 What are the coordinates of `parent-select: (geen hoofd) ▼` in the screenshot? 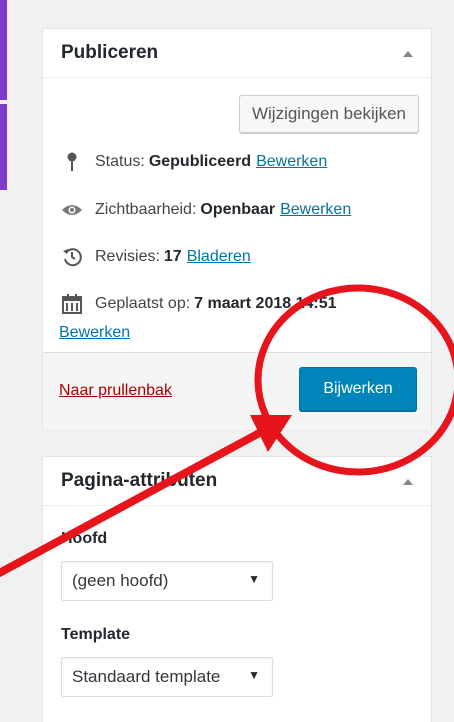 It's located at (167, 581).